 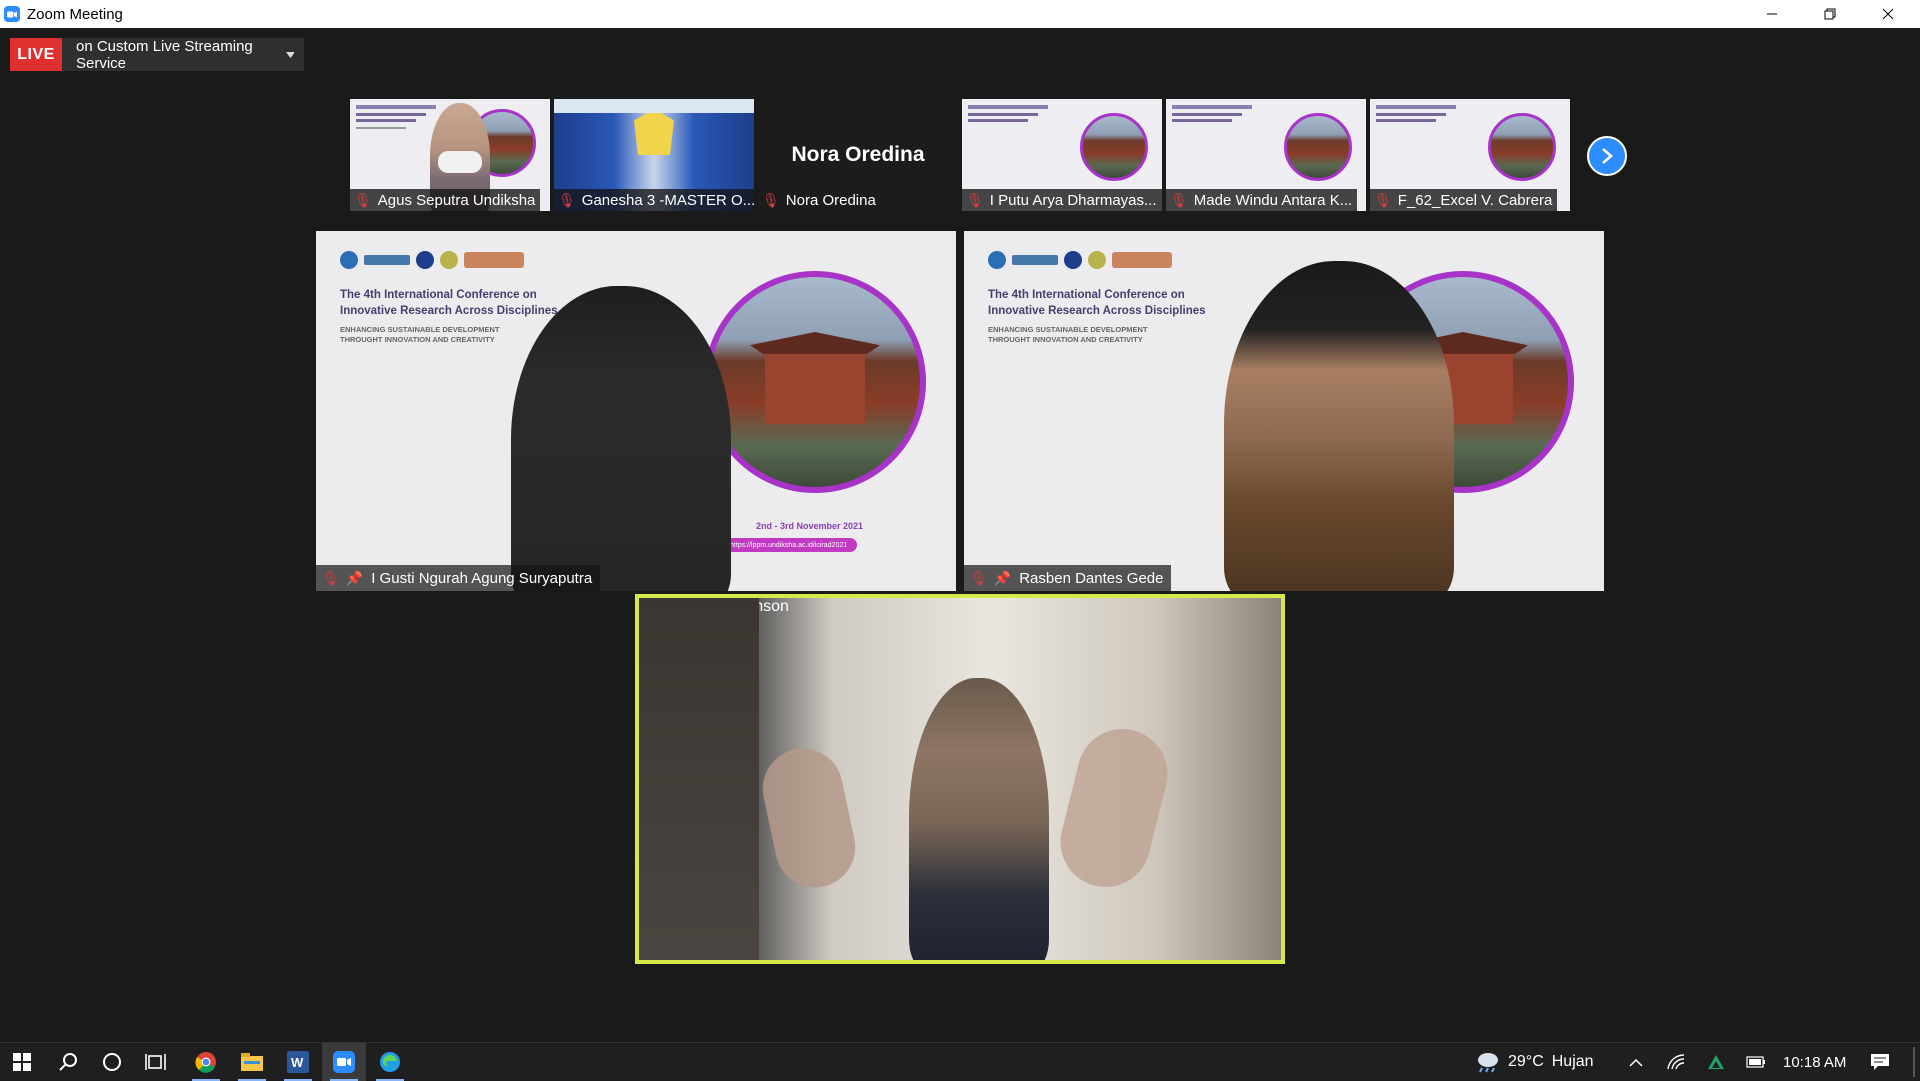 I want to click on edge-icon, so click(x=390, y=1062).